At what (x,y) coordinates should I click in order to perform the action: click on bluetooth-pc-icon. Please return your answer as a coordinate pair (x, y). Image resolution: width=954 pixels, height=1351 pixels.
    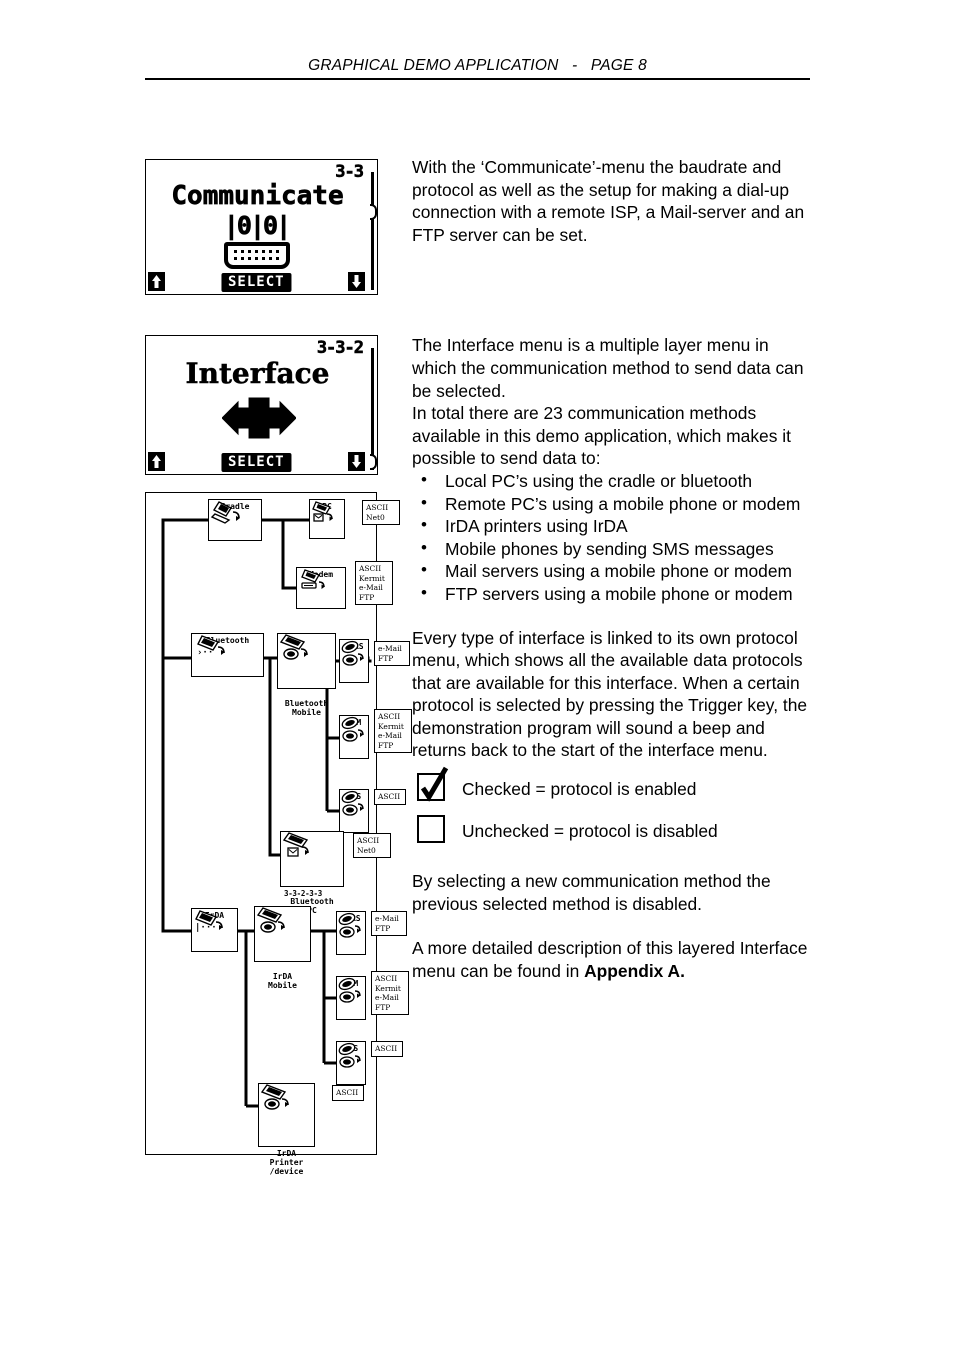
    Looking at the image, I should click on (312, 855).